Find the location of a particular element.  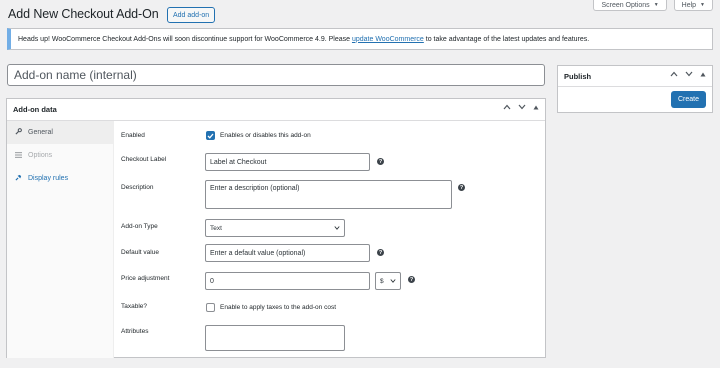

addon-data-title: Add-on data is located at coordinates (35, 109).